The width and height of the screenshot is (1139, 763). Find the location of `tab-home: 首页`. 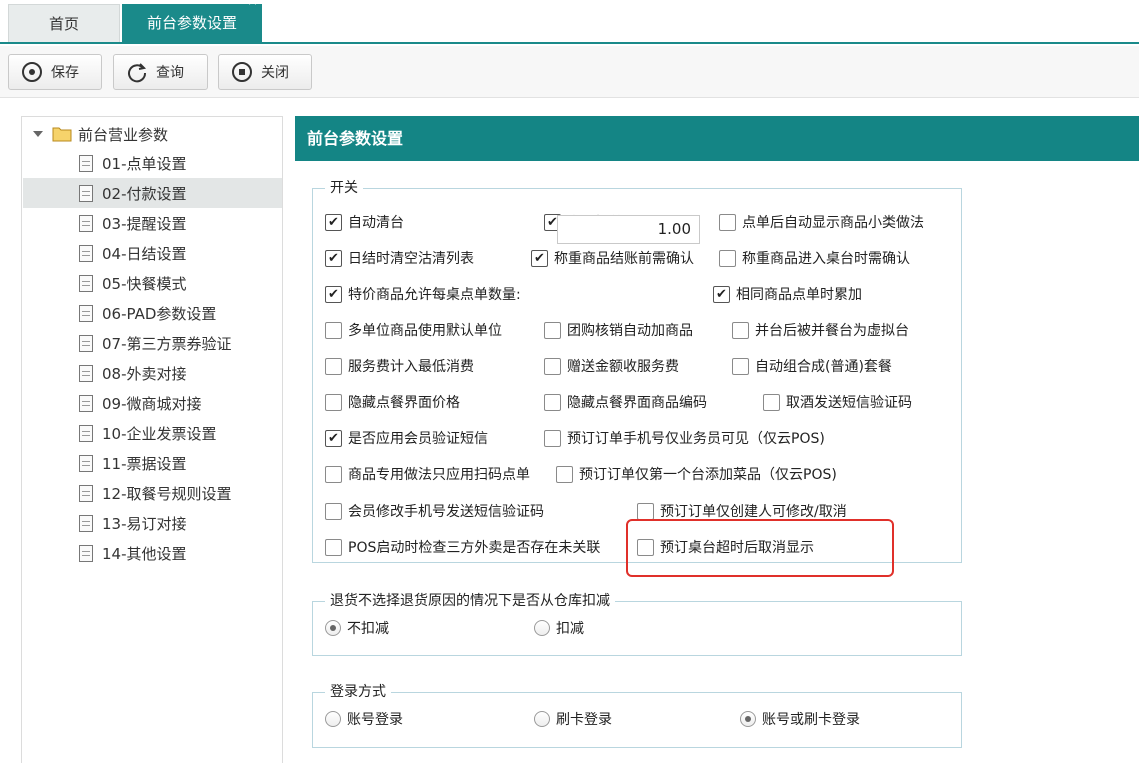

tab-home: 首页 is located at coordinates (64, 23).